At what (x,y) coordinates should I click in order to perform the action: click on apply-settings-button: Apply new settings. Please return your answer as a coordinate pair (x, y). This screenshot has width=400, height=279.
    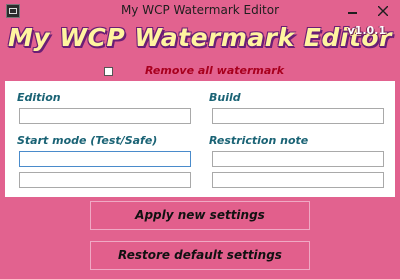
    Looking at the image, I should click on (200, 215).